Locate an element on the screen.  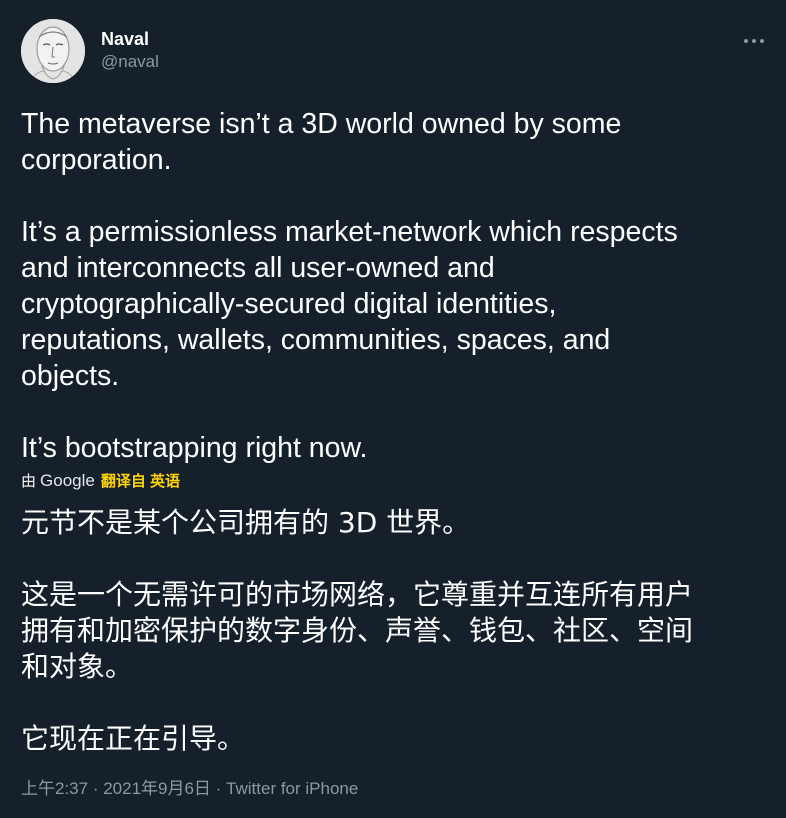
avatar-image is located at coordinates (53, 51).